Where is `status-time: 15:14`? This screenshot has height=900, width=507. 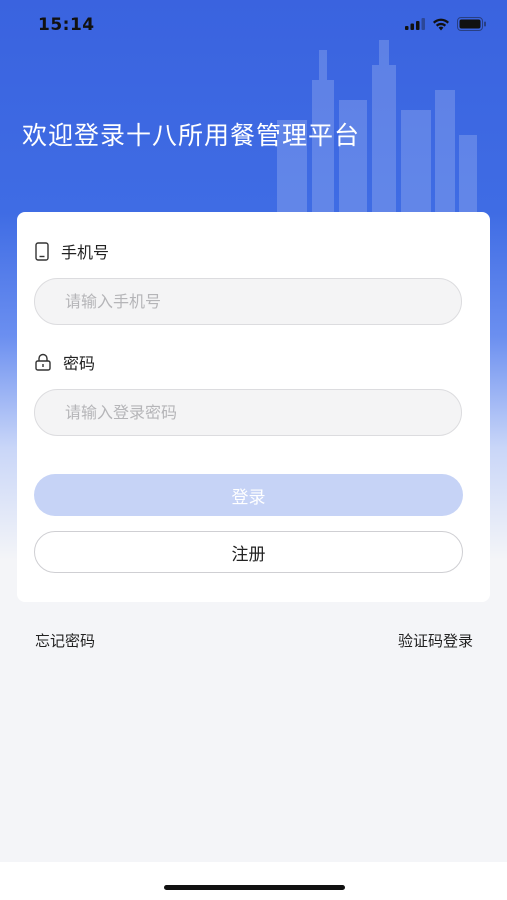
status-time: 15:14 is located at coordinates (66, 25).